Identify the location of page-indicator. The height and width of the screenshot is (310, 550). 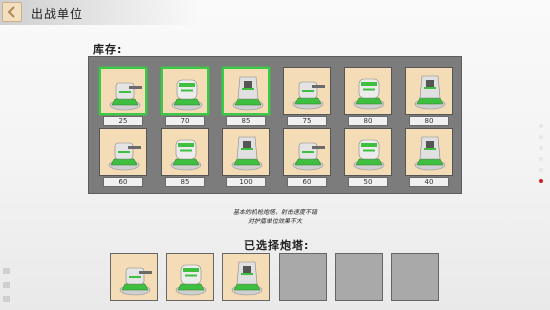
(542, 157).